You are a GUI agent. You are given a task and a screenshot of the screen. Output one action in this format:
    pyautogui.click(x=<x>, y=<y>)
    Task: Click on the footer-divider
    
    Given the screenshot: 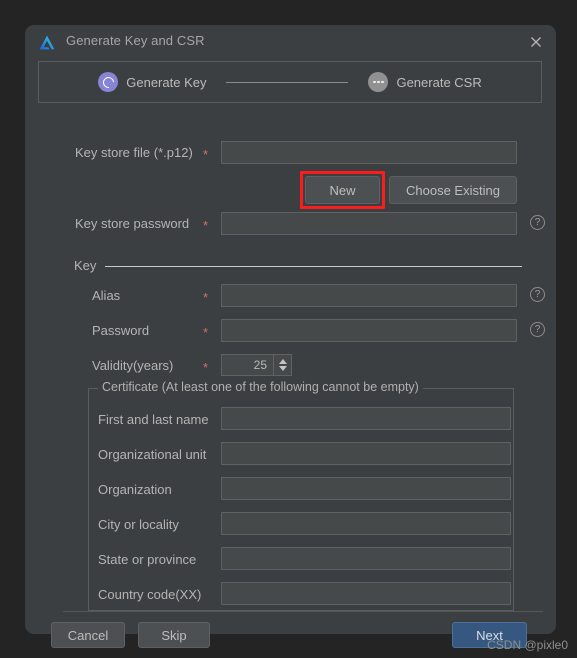 What is the action you would take?
    pyautogui.click(x=303, y=611)
    